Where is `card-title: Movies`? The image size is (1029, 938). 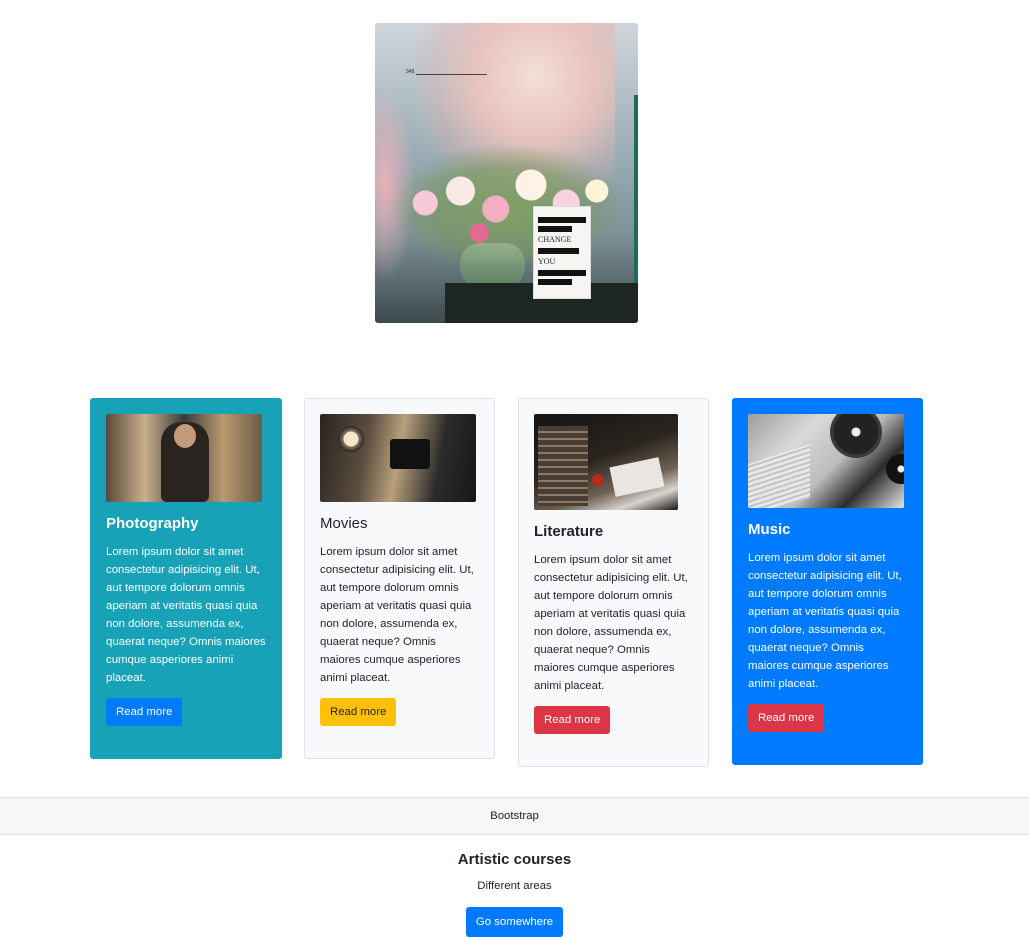
card-title: Movies is located at coordinates (344, 523).